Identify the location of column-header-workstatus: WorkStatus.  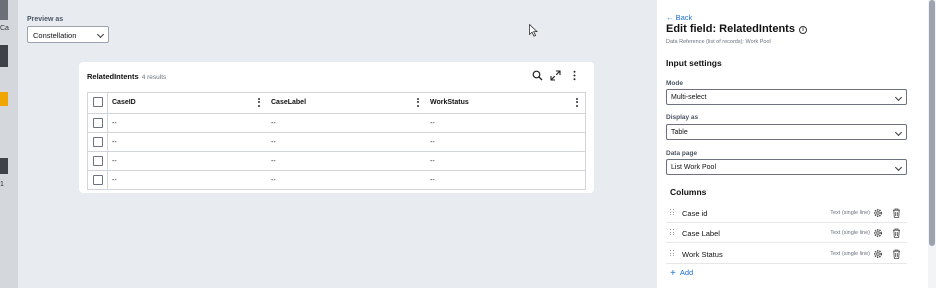
(449, 102).